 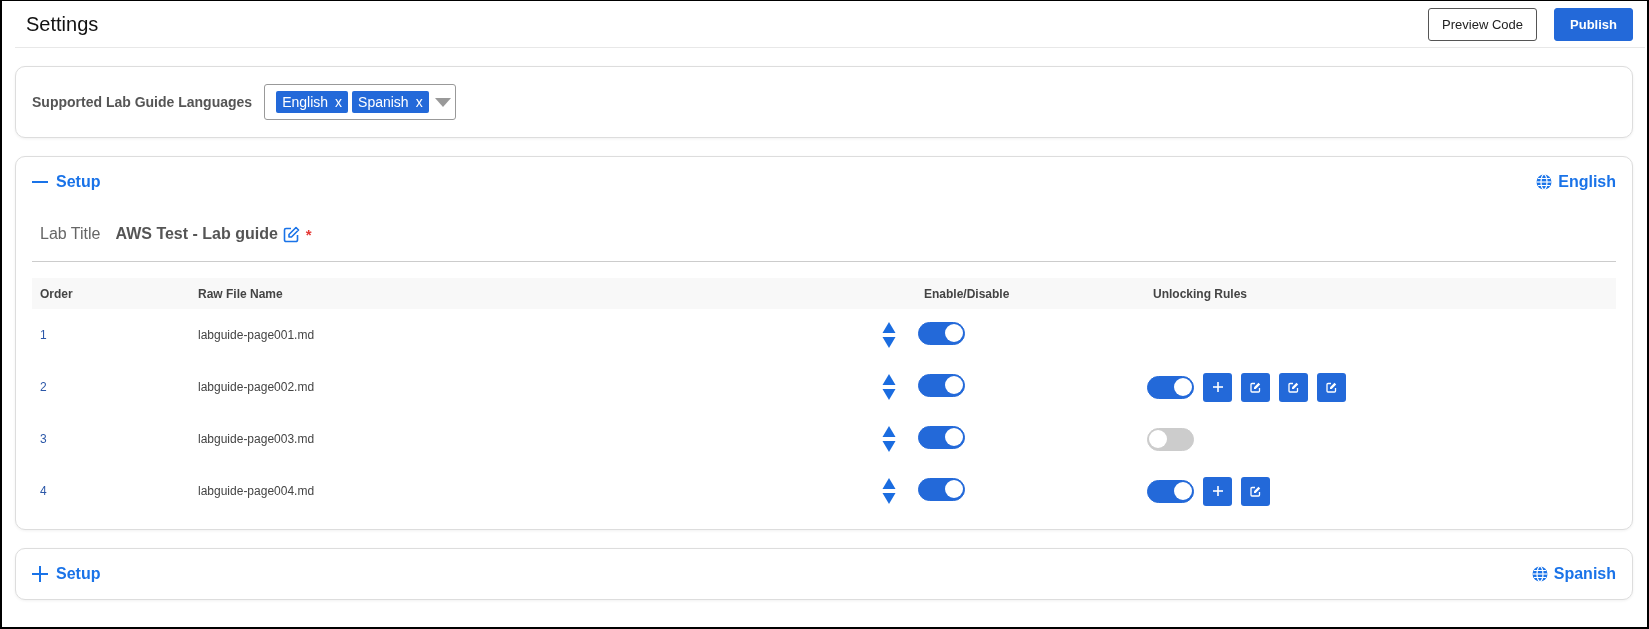 I want to click on page-title: Settings, so click(x=62, y=24).